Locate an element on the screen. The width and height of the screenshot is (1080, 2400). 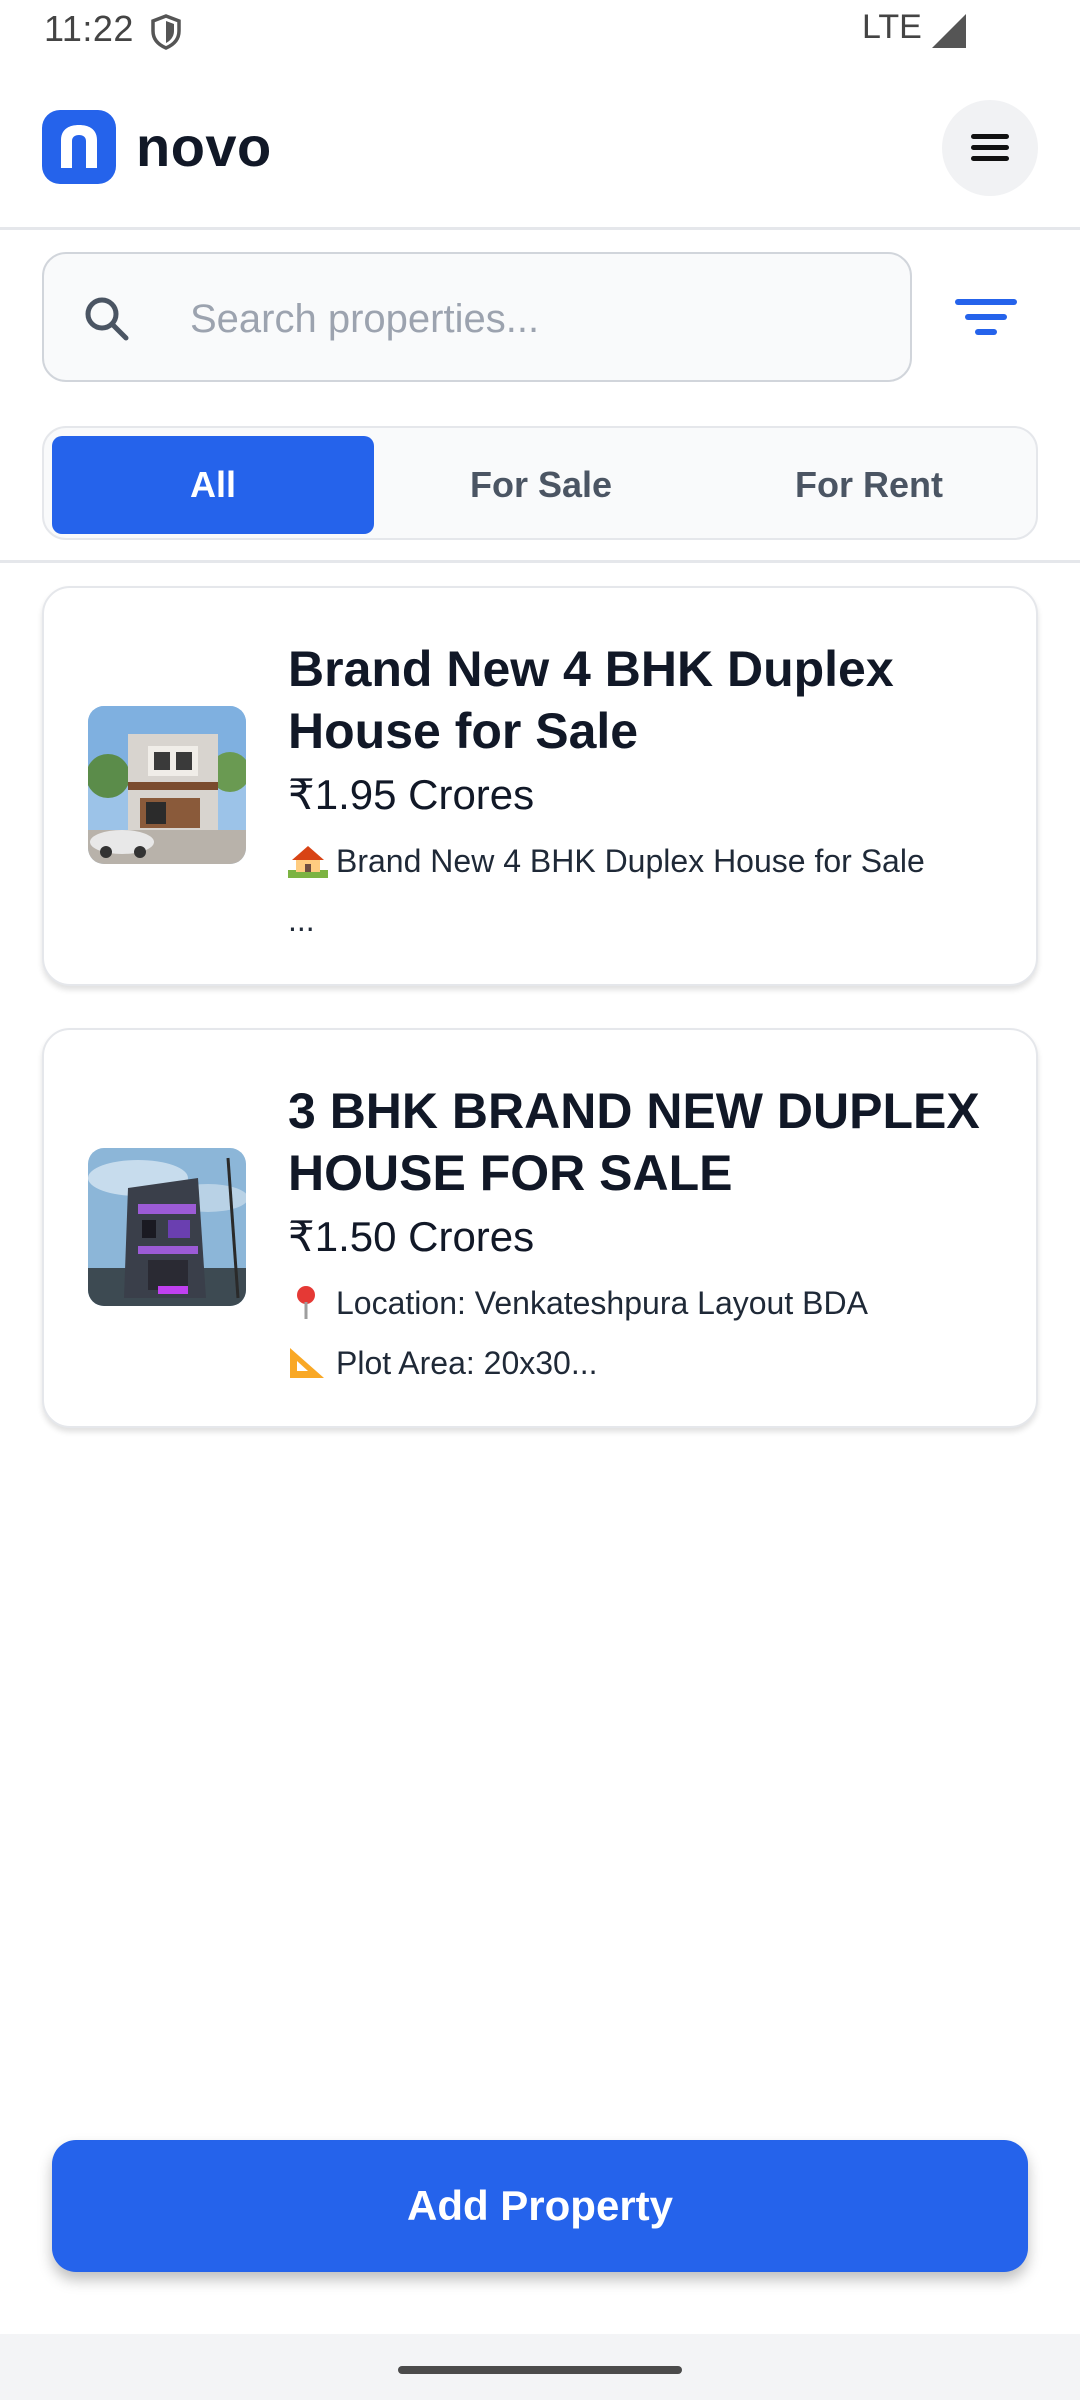
divider is located at coordinates (540, 561).